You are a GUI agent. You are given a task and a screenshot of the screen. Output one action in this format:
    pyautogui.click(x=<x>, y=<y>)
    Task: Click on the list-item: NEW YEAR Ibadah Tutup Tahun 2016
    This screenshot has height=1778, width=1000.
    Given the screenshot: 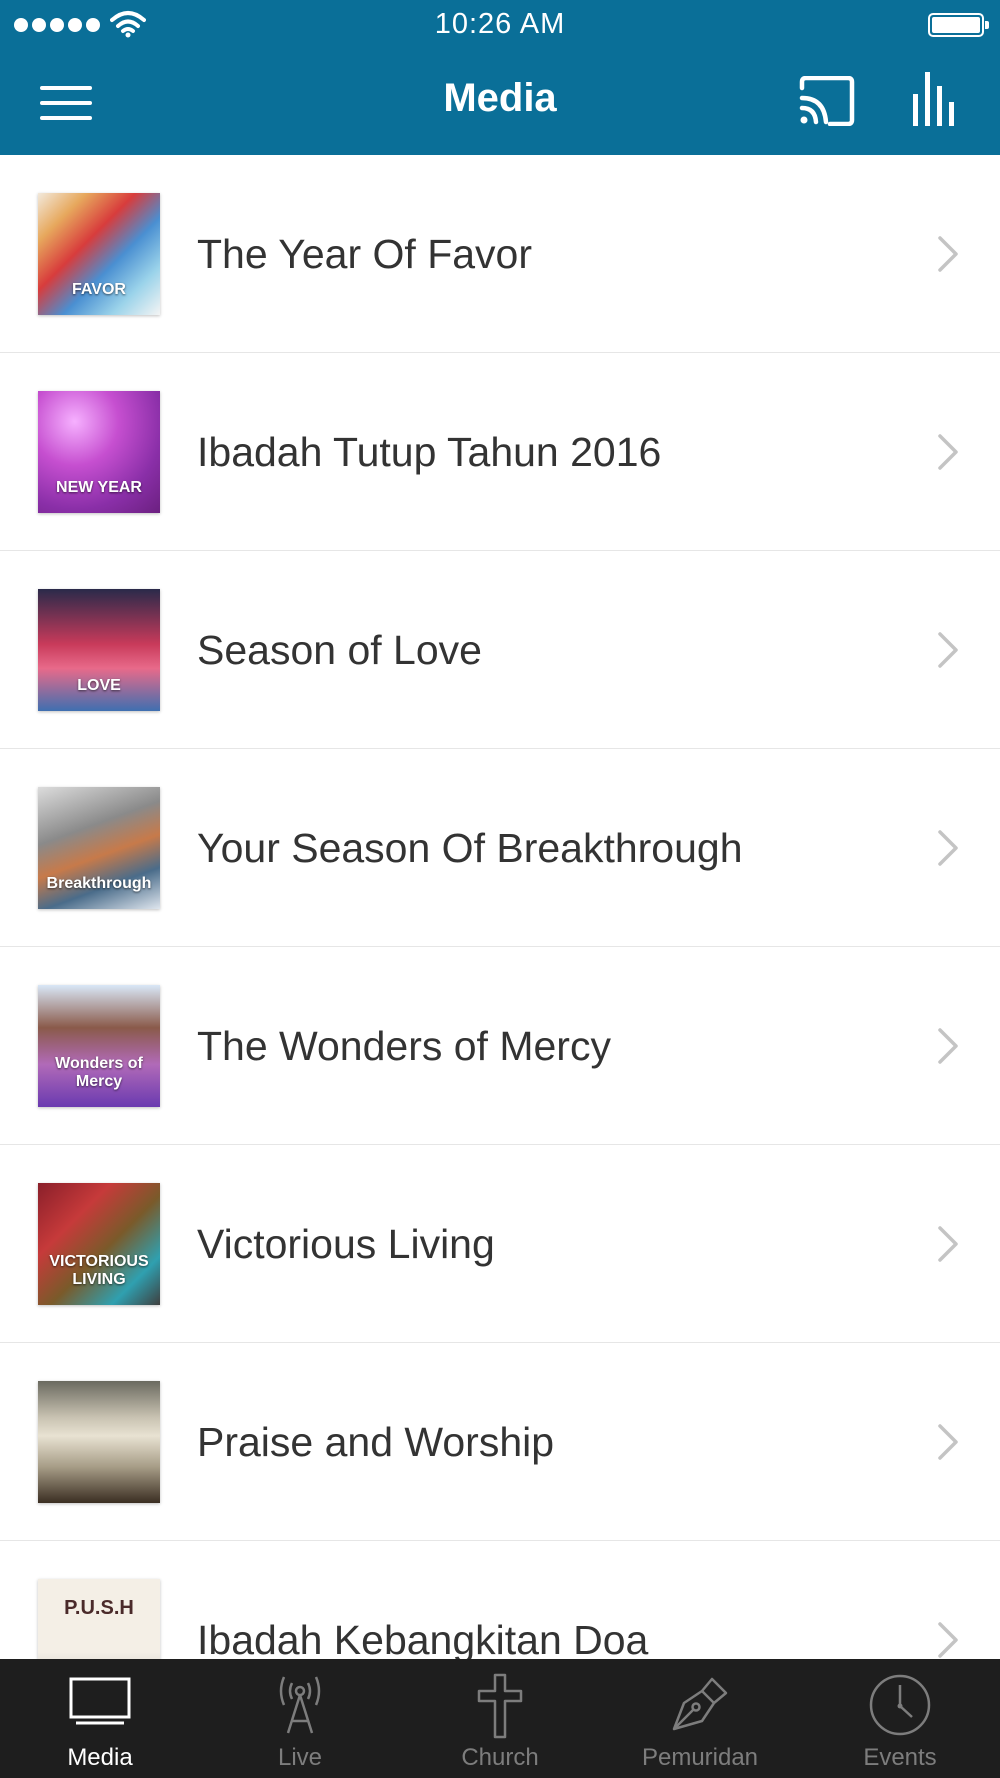 What is the action you would take?
    pyautogui.click(x=500, y=452)
    